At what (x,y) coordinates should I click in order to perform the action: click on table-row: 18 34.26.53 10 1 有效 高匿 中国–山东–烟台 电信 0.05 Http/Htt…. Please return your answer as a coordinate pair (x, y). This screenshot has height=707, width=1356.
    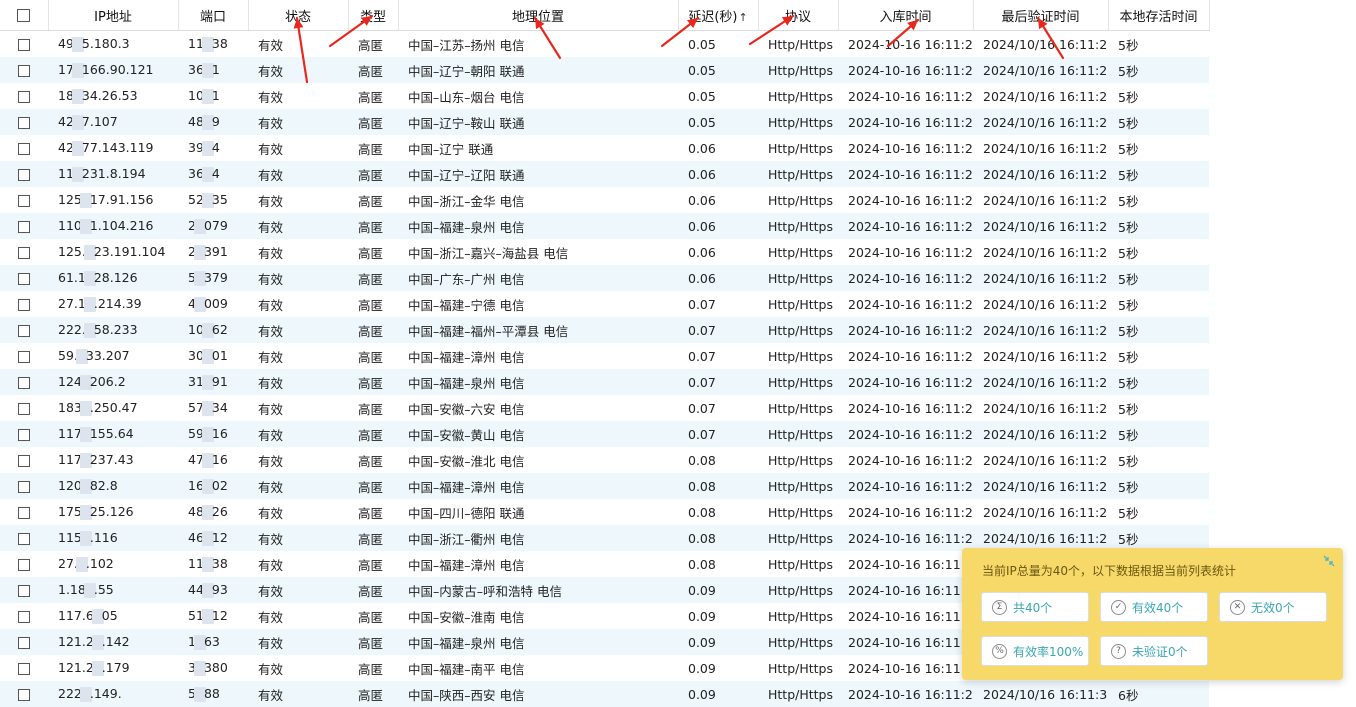
    Looking at the image, I should click on (604, 96).